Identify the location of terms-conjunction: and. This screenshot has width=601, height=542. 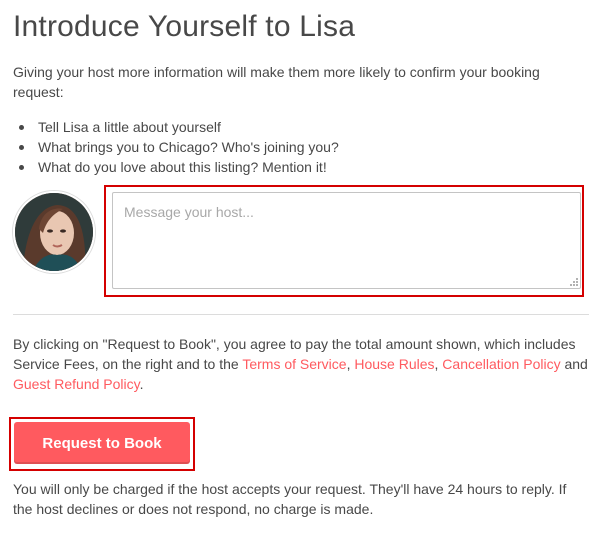
(574, 364).